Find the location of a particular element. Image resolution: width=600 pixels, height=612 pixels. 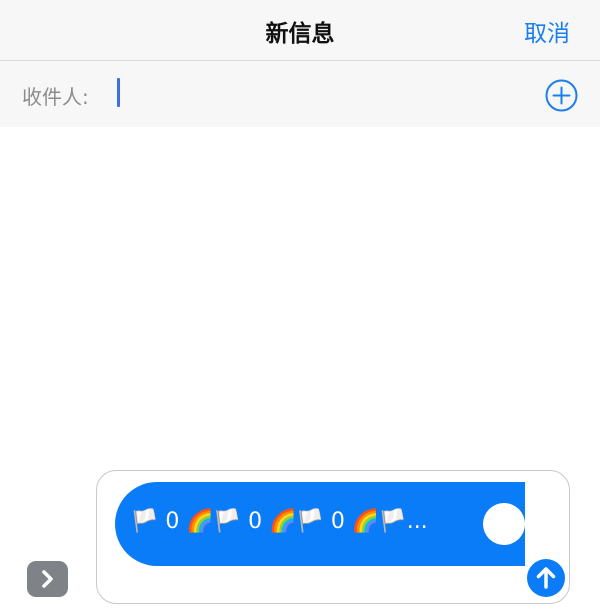

send-button is located at coordinates (546, 578).